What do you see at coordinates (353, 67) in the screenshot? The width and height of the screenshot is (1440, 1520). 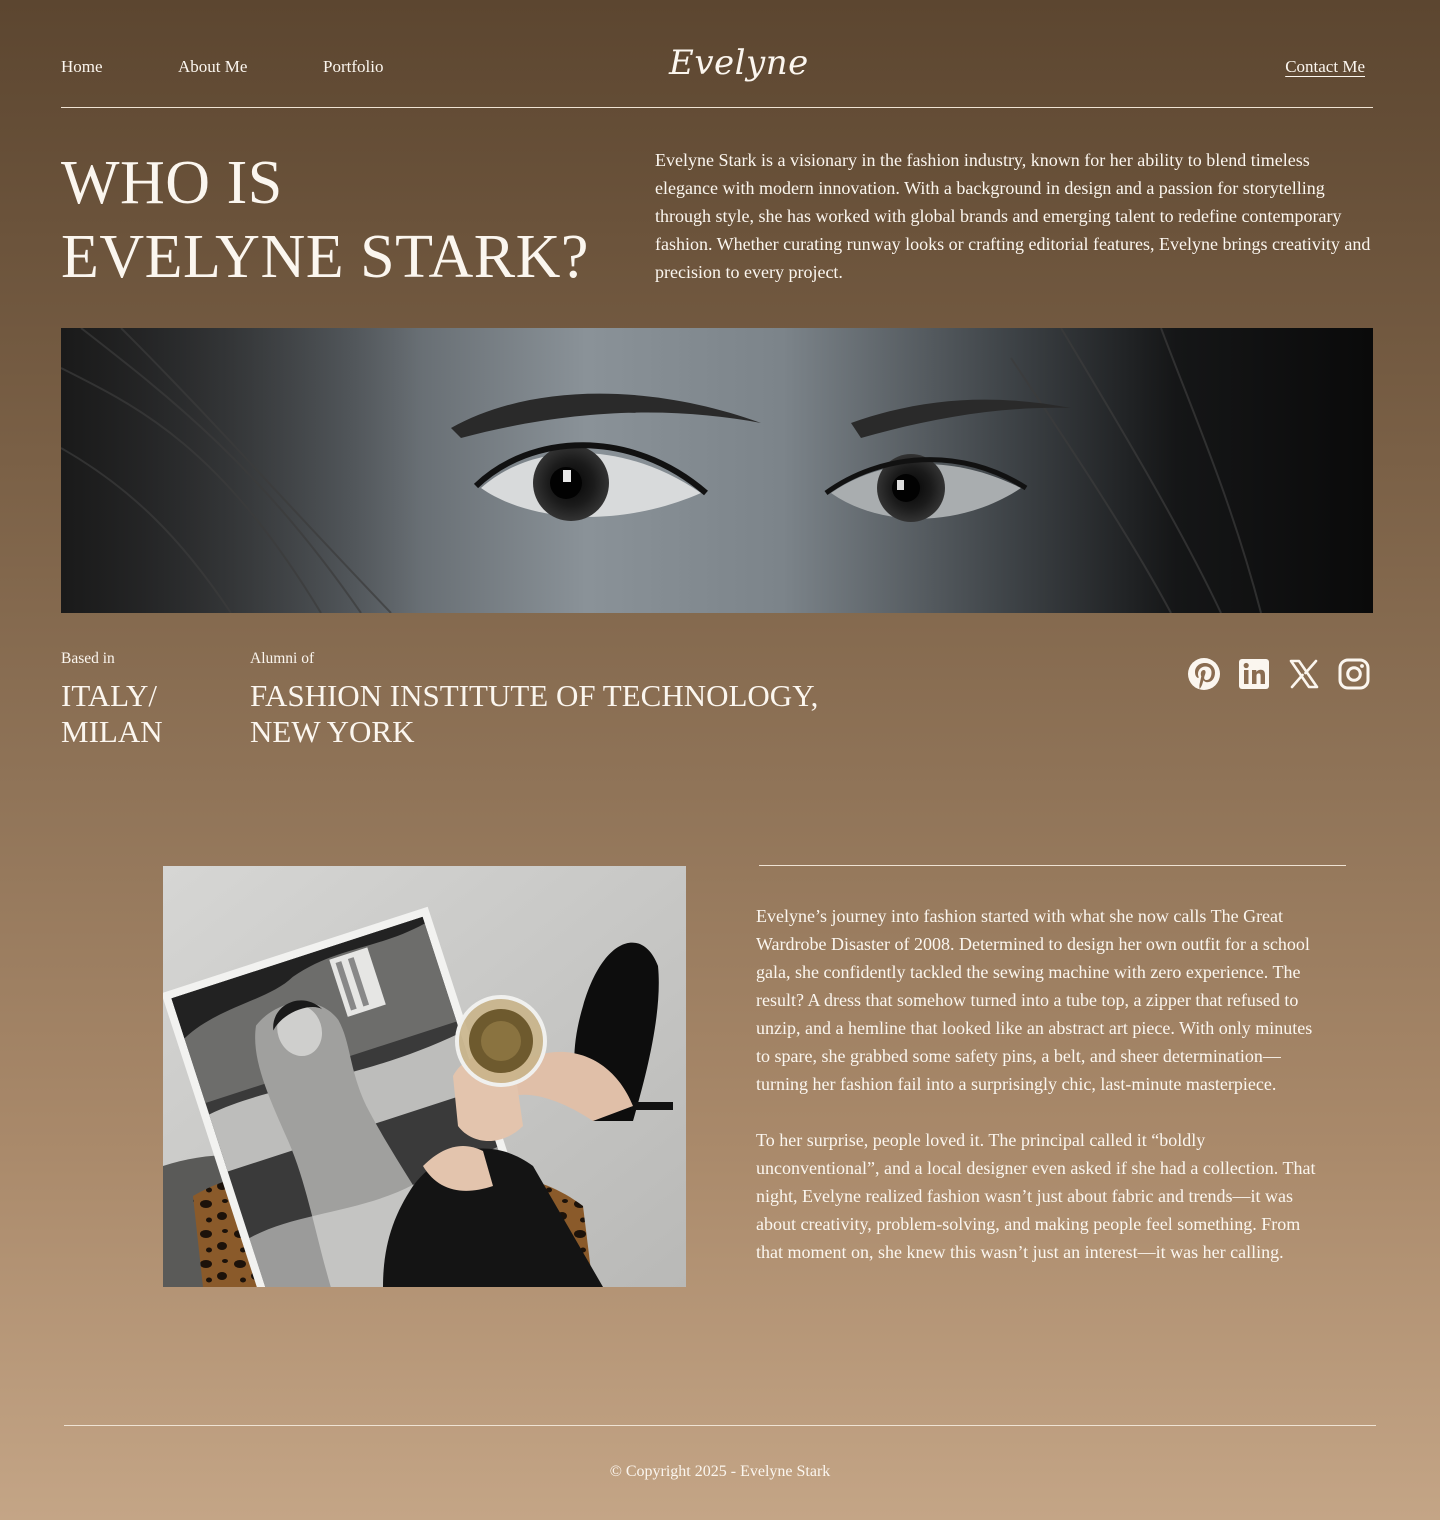 I see `nav-portfolio-link: Portfolio` at bounding box center [353, 67].